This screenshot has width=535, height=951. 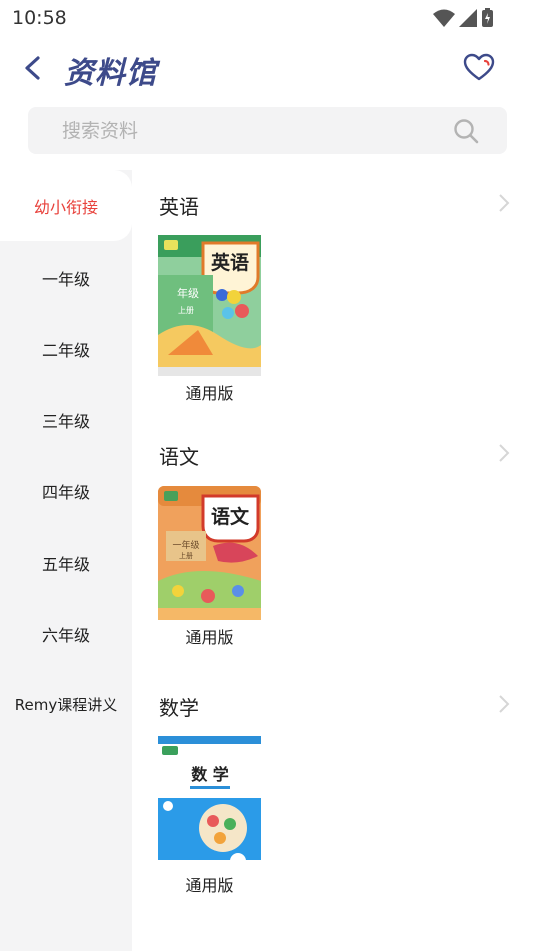 What do you see at coordinates (179, 207) in the screenshot?
I see `section-title-english: 英语` at bounding box center [179, 207].